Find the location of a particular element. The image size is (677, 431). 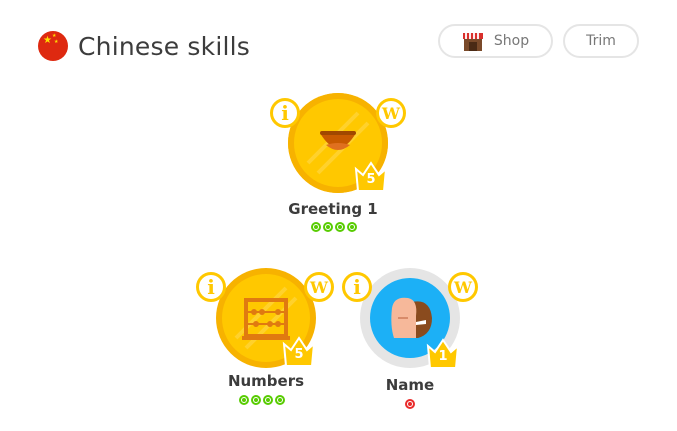

skill-name: Name is located at coordinates (410, 385).